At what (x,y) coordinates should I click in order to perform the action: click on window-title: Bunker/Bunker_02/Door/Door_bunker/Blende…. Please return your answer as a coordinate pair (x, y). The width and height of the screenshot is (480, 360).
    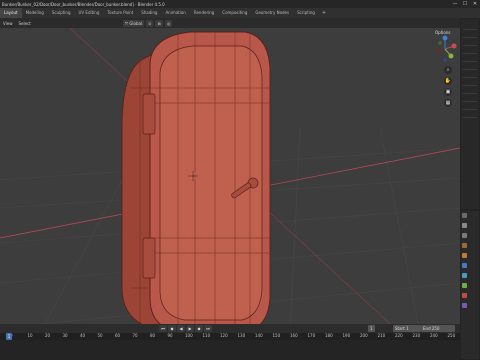
    Looking at the image, I should click on (83, 4).